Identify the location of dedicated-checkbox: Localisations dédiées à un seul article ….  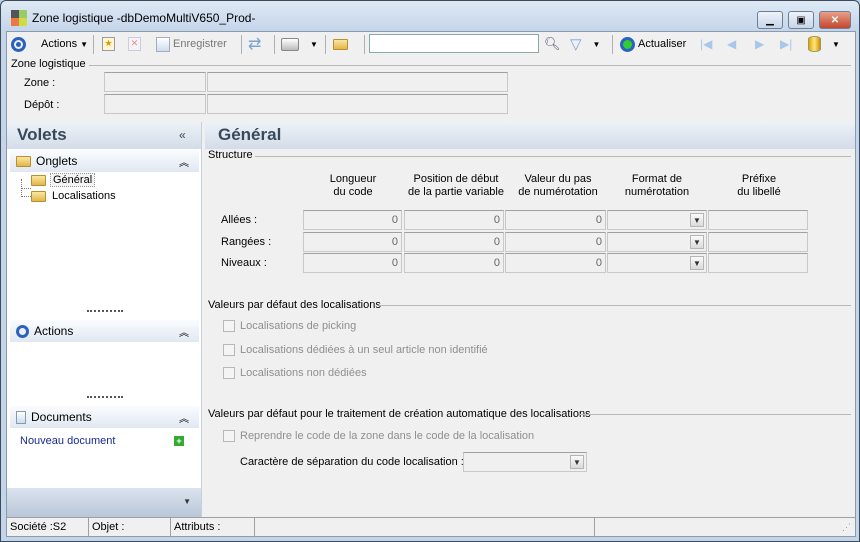
(355, 350).